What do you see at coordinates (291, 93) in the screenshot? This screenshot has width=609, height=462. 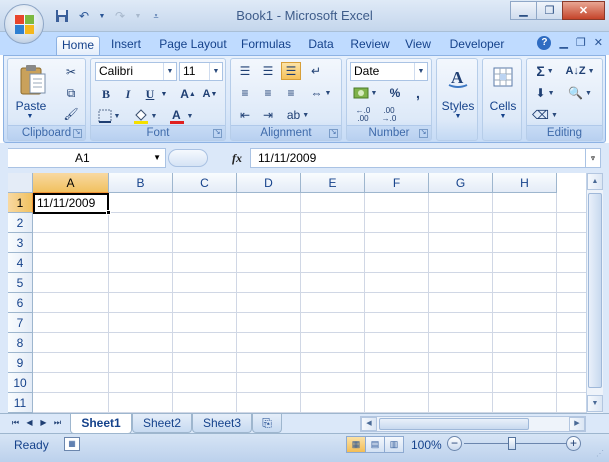 I see `align-right-icon: ≡` at bounding box center [291, 93].